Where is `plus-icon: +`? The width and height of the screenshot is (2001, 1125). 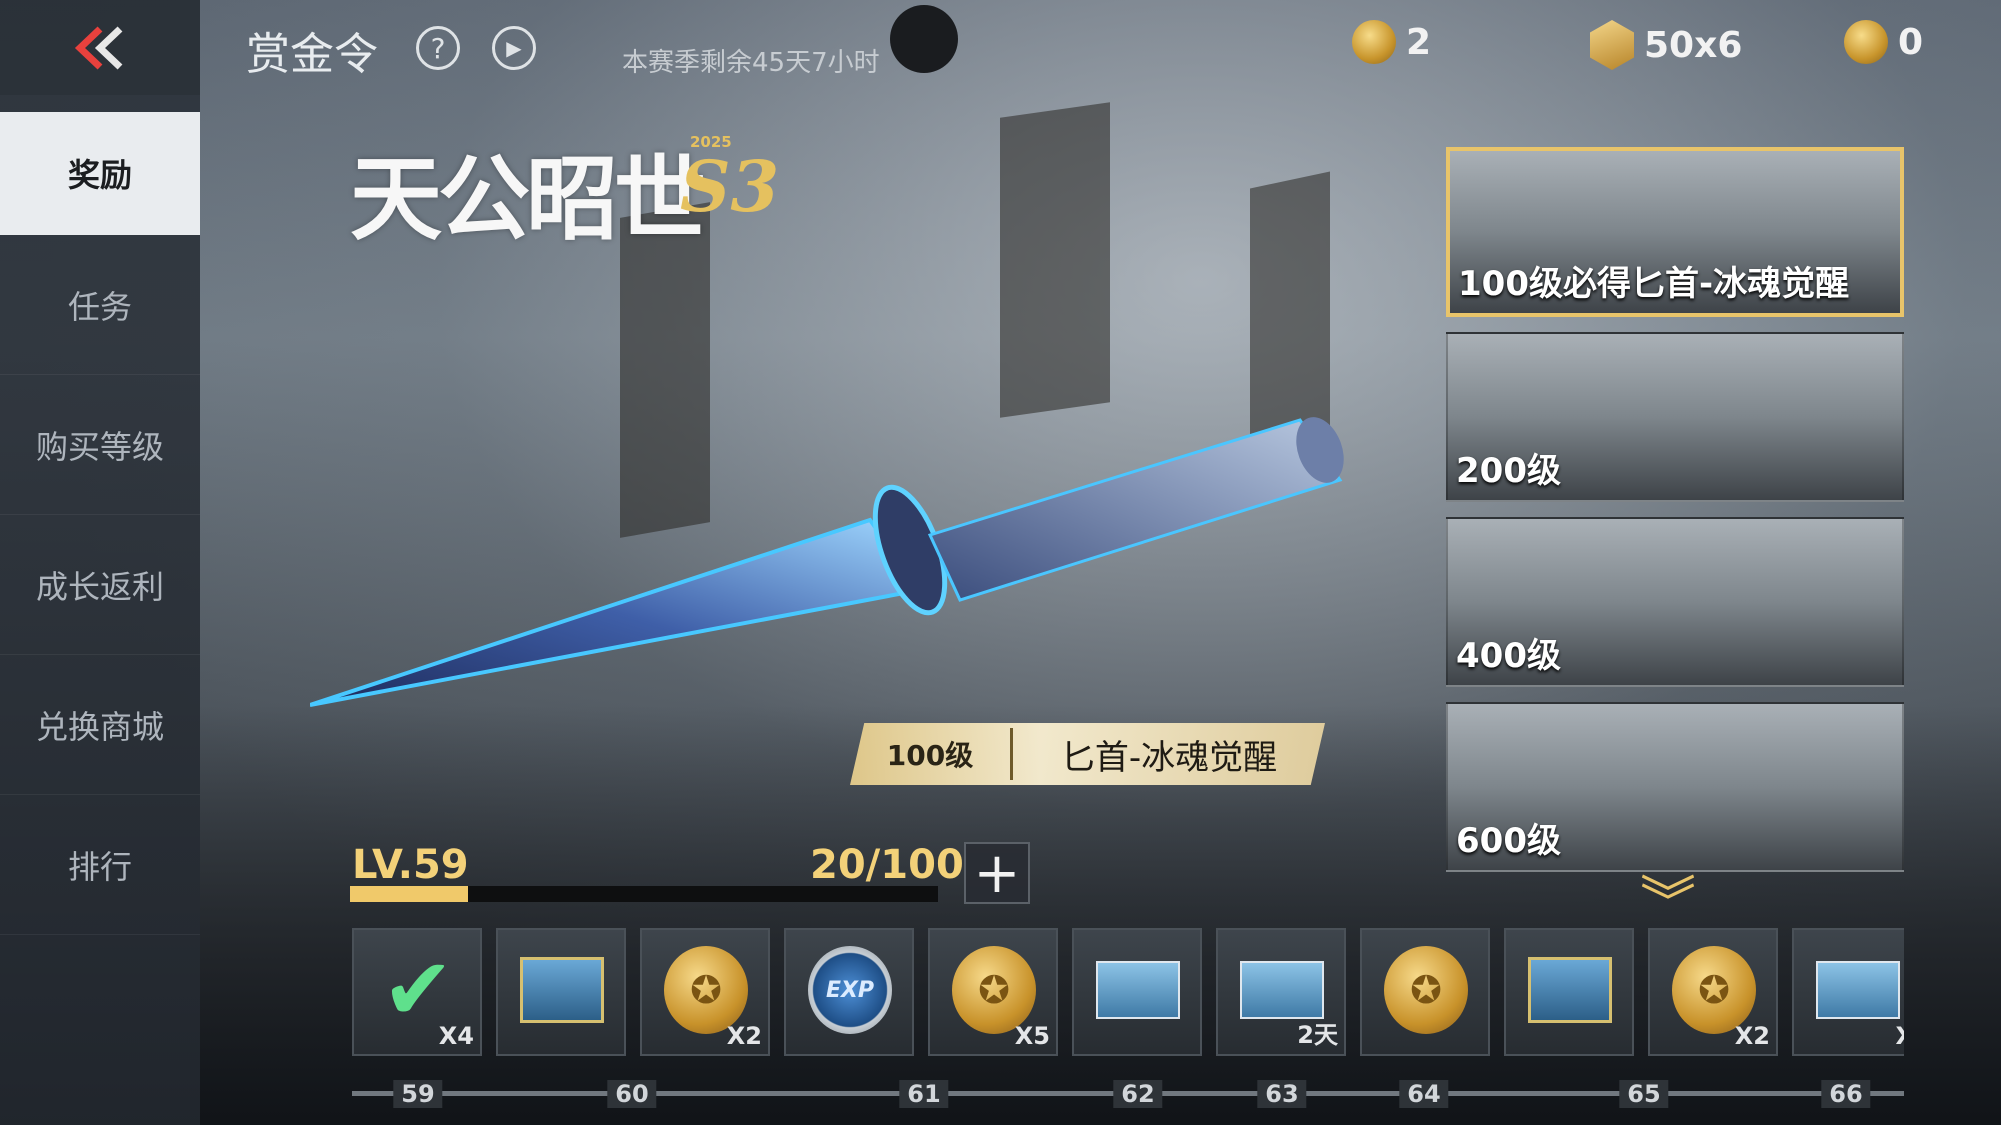 plus-icon: + is located at coordinates (997, 873).